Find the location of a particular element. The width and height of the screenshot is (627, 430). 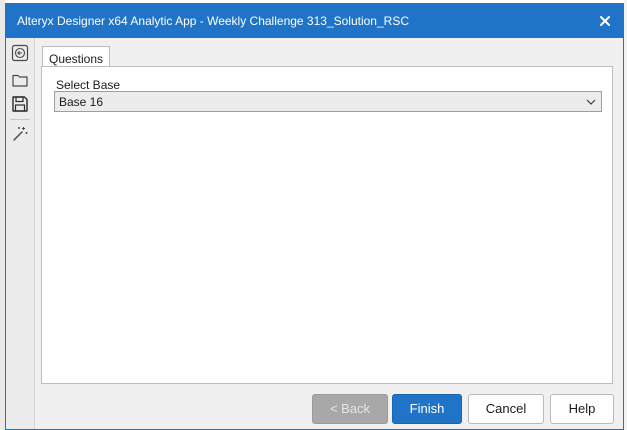

magic-wand-icon is located at coordinates (20, 134).